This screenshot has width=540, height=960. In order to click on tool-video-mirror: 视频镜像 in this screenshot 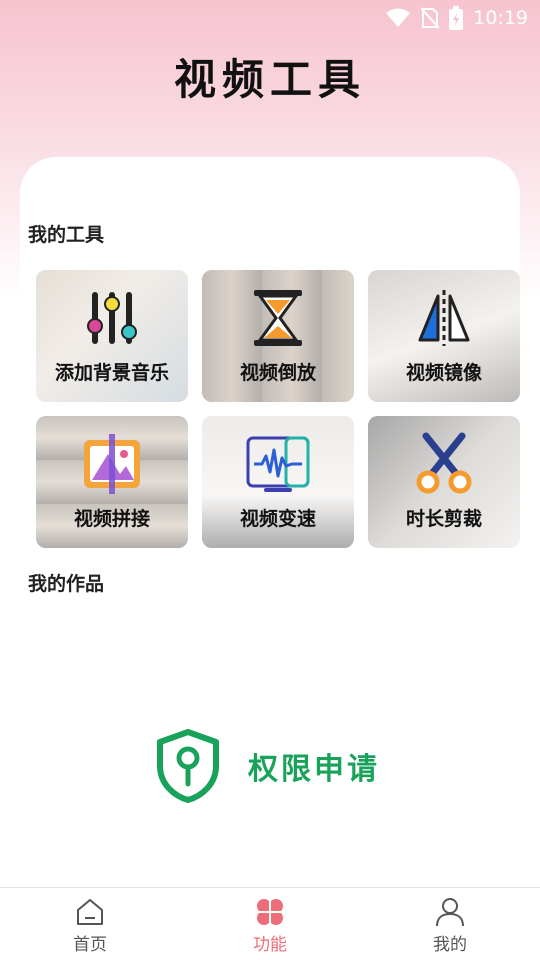, I will do `click(444, 336)`.